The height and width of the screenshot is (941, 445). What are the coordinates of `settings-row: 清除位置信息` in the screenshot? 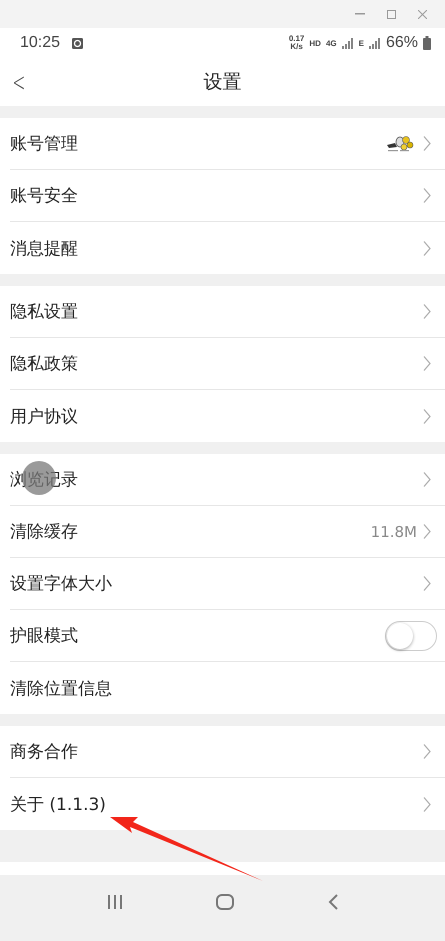 It's located at (227, 688).